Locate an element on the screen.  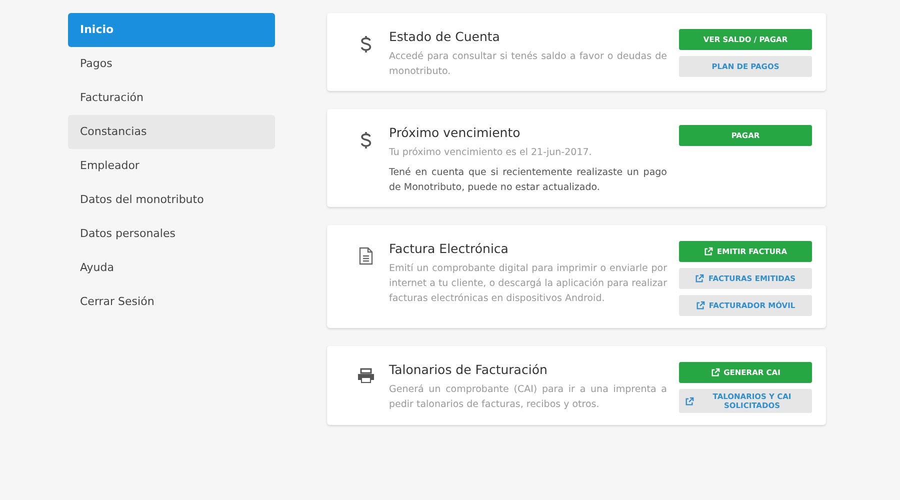
card-description: Tu próximo vencimiento es el 21-jun-2017. is located at coordinates (491, 153).